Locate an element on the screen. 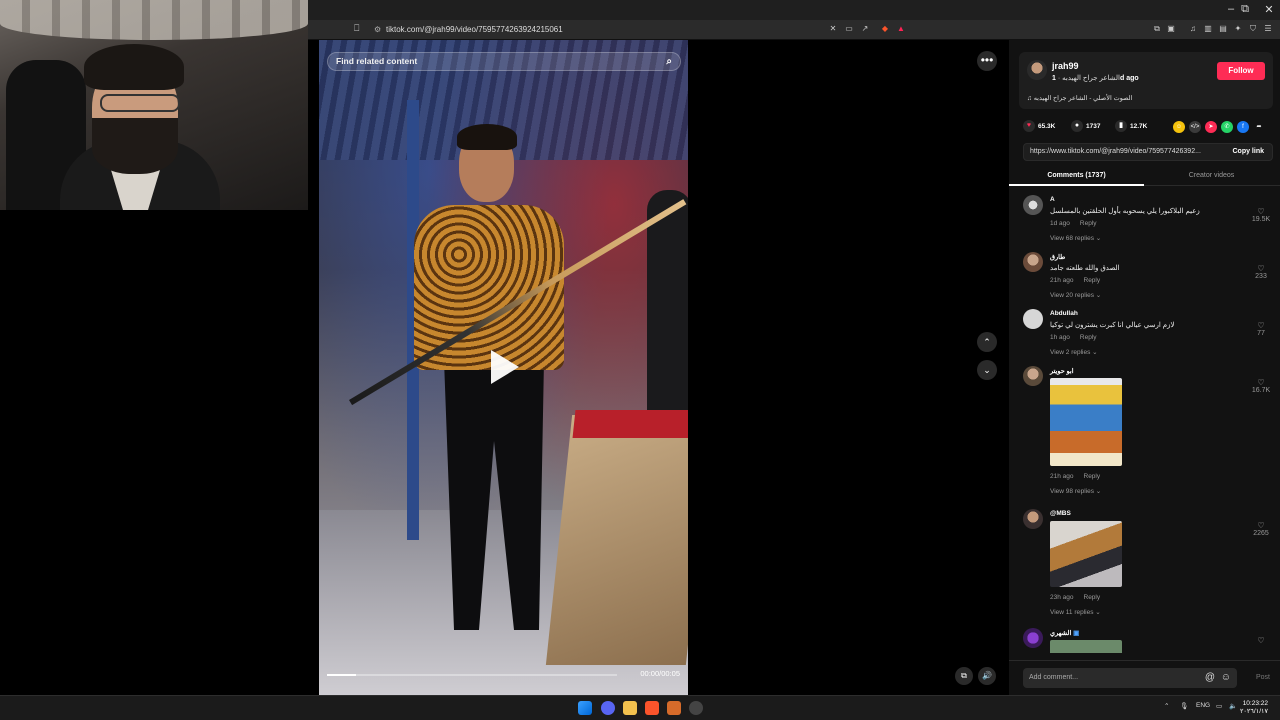 Image resolution: width=1280 pixels, height=720 pixels. microphone-icon: 🎙 is located at coordinates (1184, 706).